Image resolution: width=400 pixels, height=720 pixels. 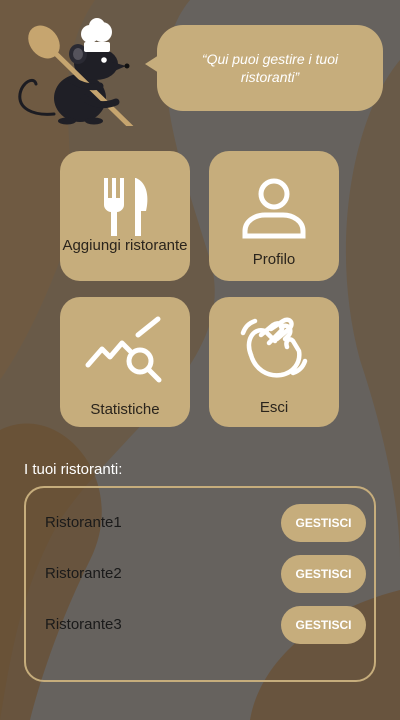 I want to click on speech-bubble: “Qui puoi gestire i tuoi ristoranti”, so click(x=264, y=68).